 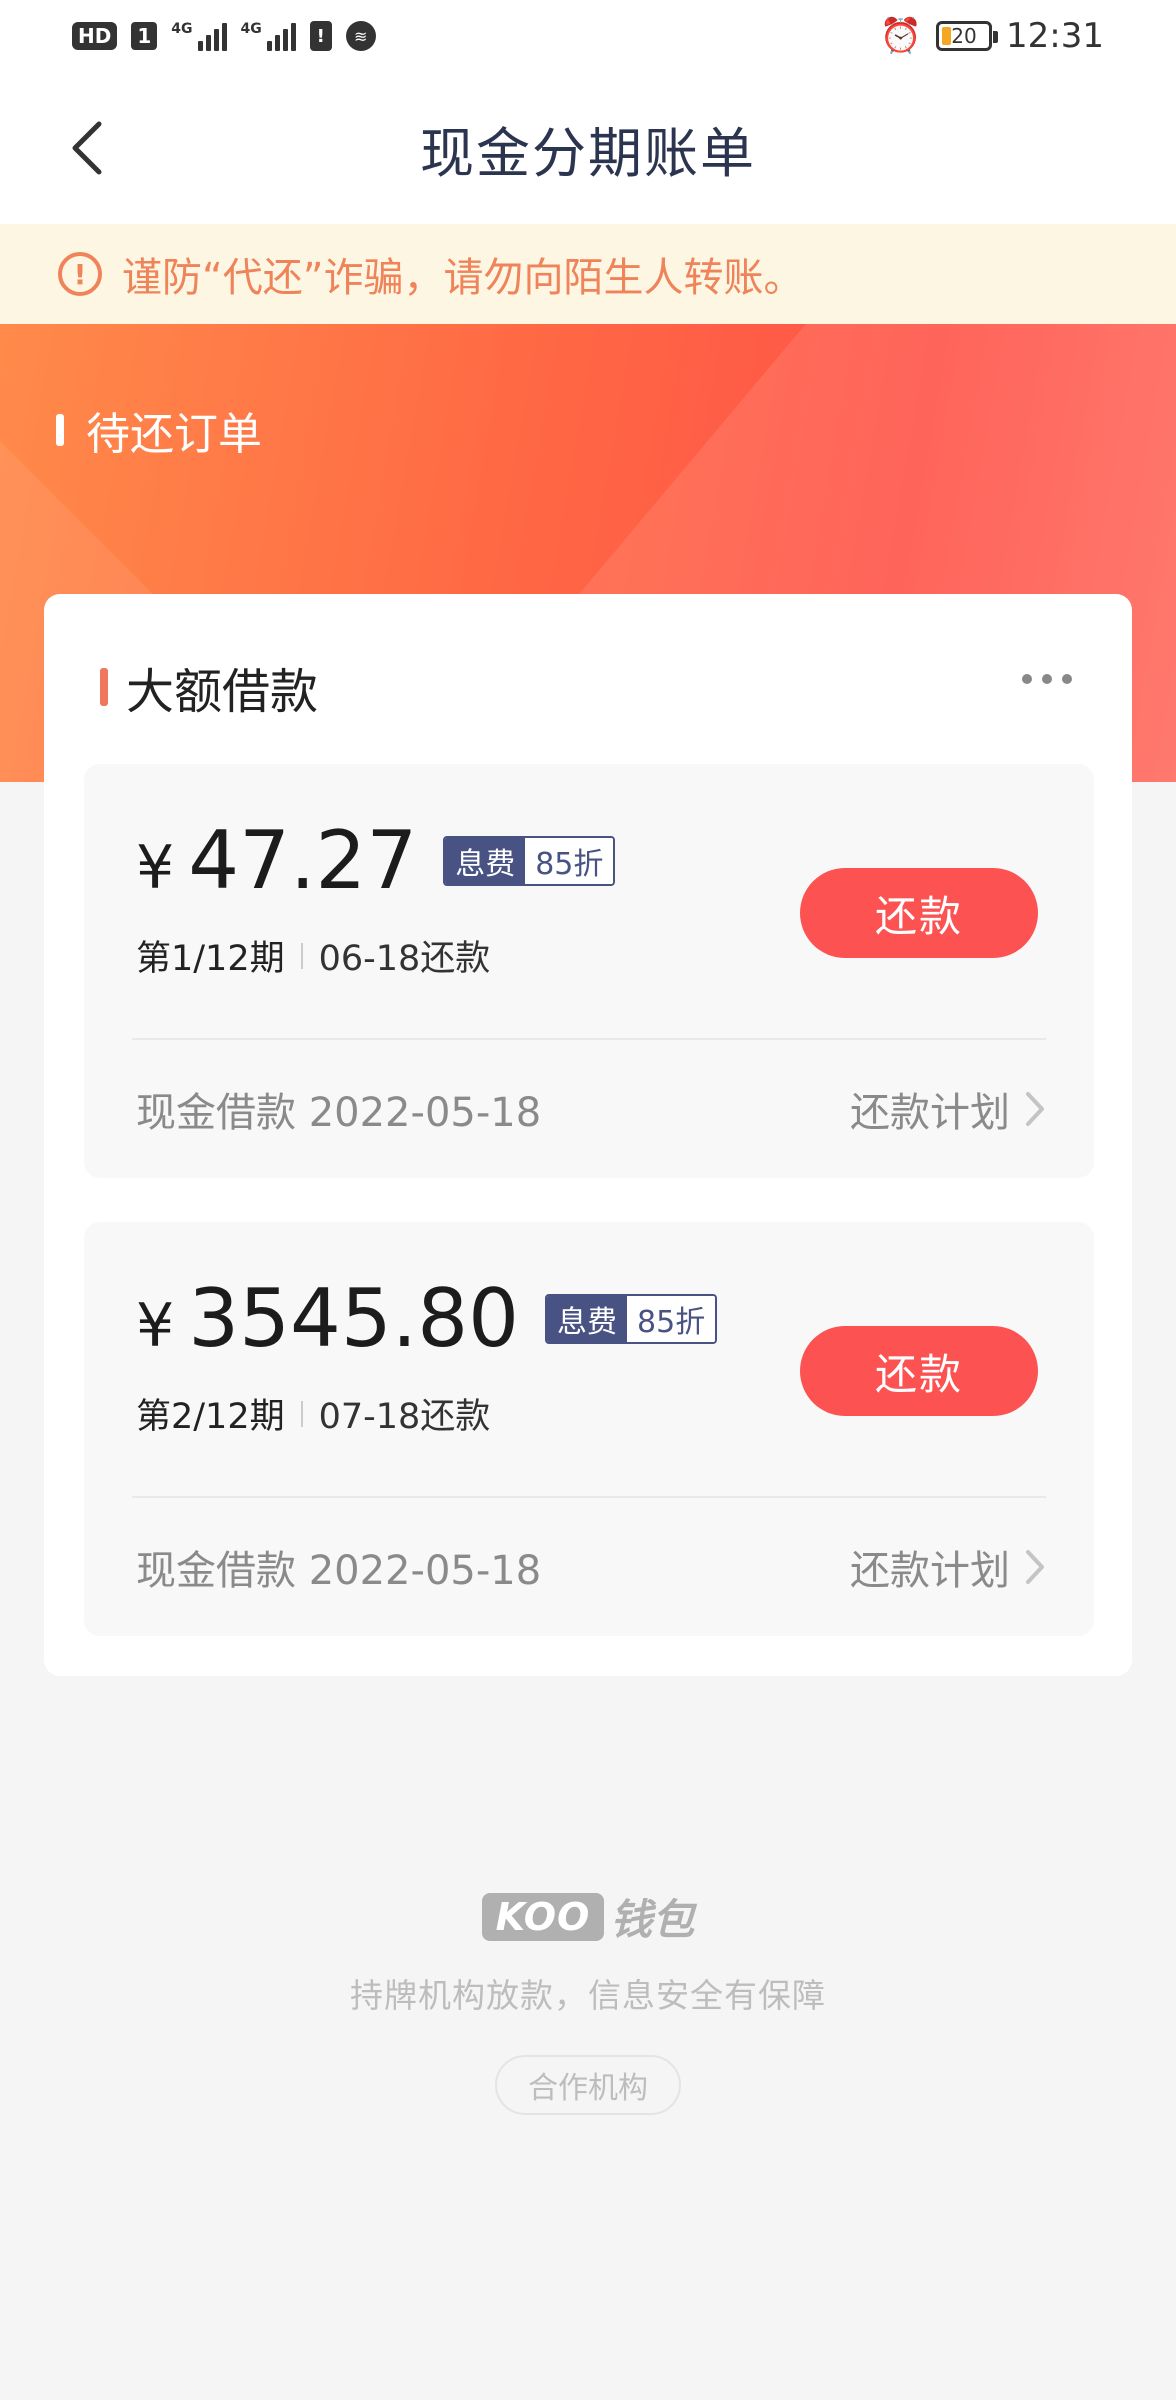 What do you see at coordinates (95, 36) in the screenshot?
I see `hd-icon: HD` at bounding box center [95, 36].